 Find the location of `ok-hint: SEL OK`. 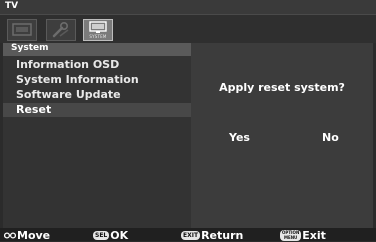

ok-hint: SEL OK is located at coordinates (111, 235).